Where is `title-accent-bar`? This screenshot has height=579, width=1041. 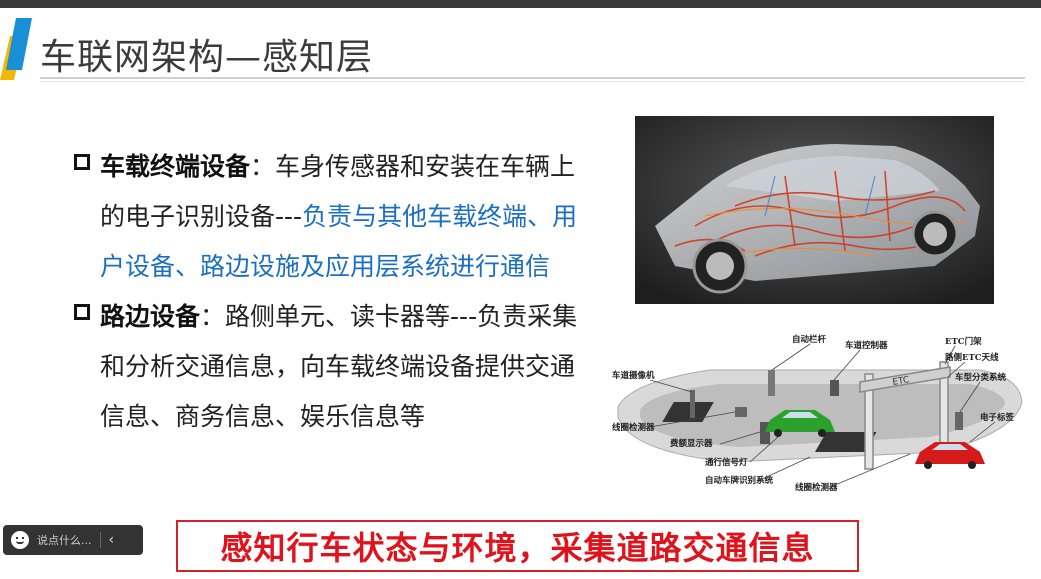
title-accent-bar is located at coordinates (16, 49).